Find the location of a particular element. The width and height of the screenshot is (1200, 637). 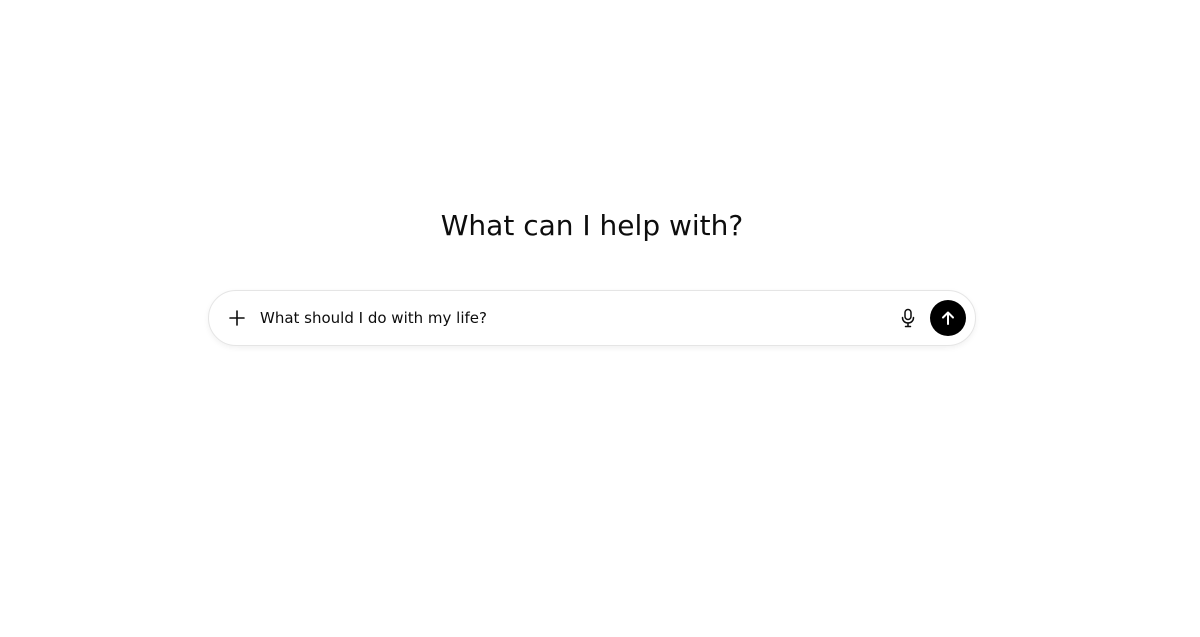

add-attachment-button is located at coordinates (237, 318).